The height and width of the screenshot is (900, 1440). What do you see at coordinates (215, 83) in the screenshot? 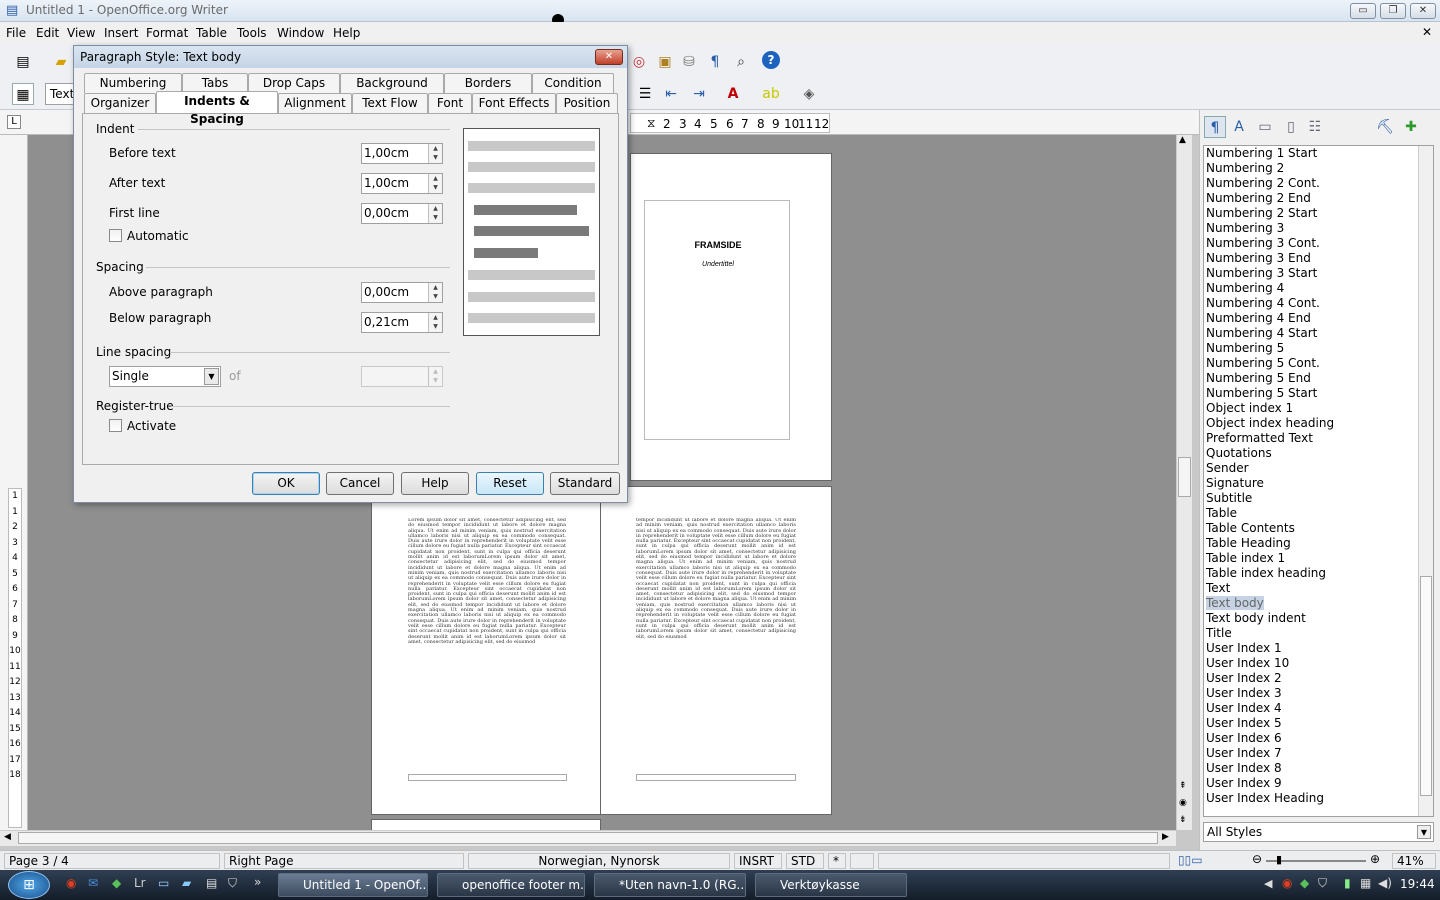
I see `tab-tabs: Tabs` at bounding box center [215, 83].